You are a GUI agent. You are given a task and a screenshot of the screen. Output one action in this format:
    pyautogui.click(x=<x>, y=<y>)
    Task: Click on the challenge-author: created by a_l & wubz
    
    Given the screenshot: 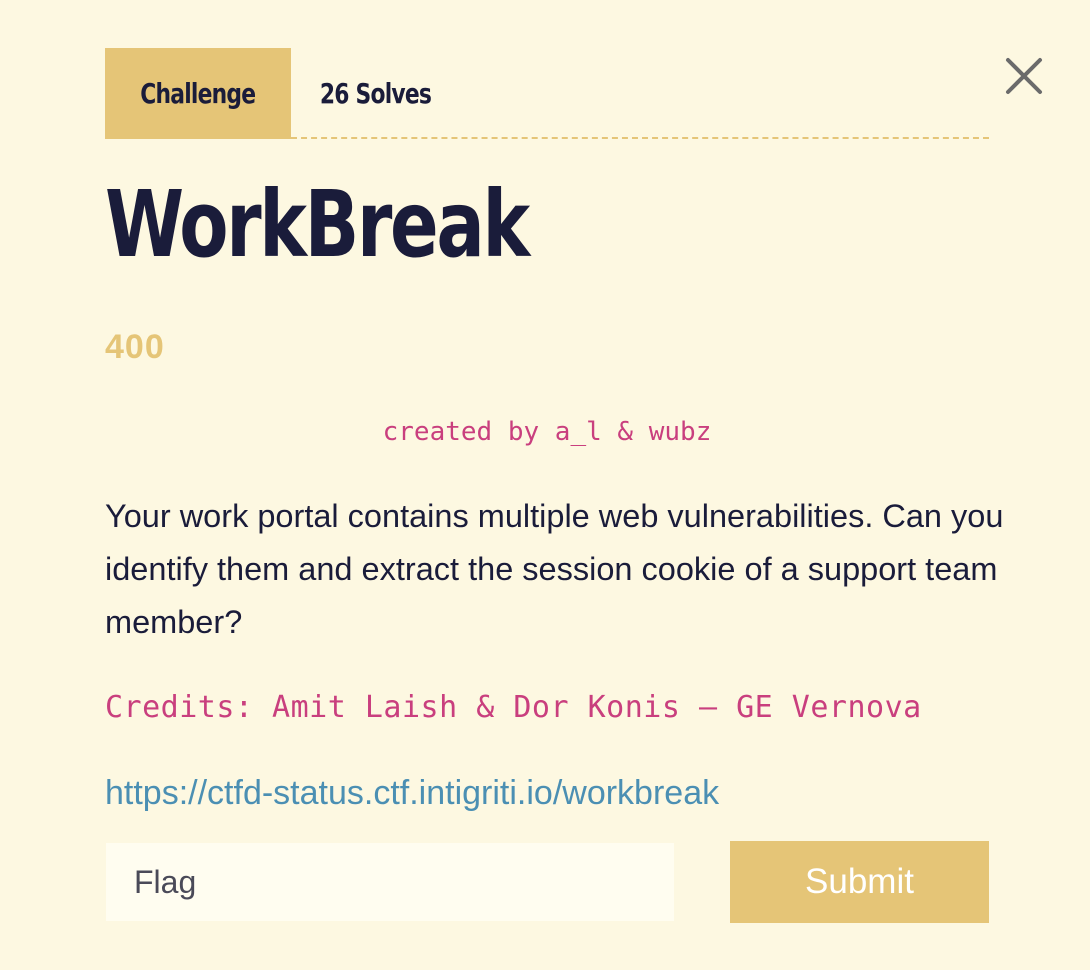 What is the action you would take?
    pyautogui.click(x=547, y=432)
    